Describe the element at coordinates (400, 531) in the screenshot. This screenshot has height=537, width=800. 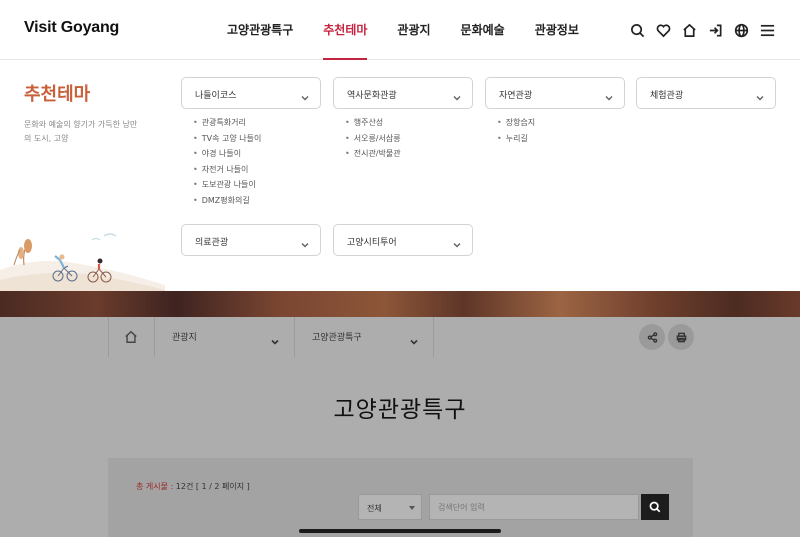
I see `home-indicator` at that location.